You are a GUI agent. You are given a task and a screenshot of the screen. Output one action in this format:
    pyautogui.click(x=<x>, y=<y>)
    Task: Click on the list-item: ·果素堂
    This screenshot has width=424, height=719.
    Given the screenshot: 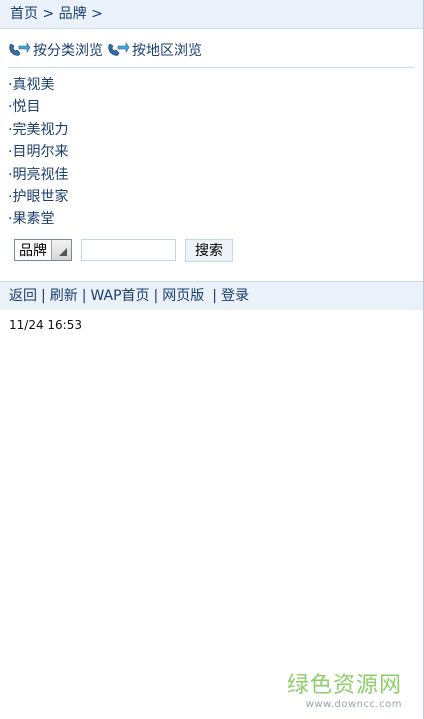 What is the action you would take?
    pyautogui.click(x=38, y=219)
    